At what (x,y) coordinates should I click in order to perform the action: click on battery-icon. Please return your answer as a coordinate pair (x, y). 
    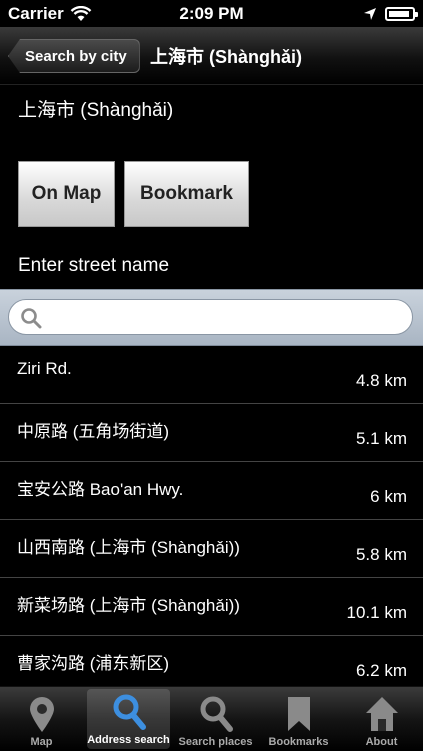
    Looking at the image, I should click on (401, 13).